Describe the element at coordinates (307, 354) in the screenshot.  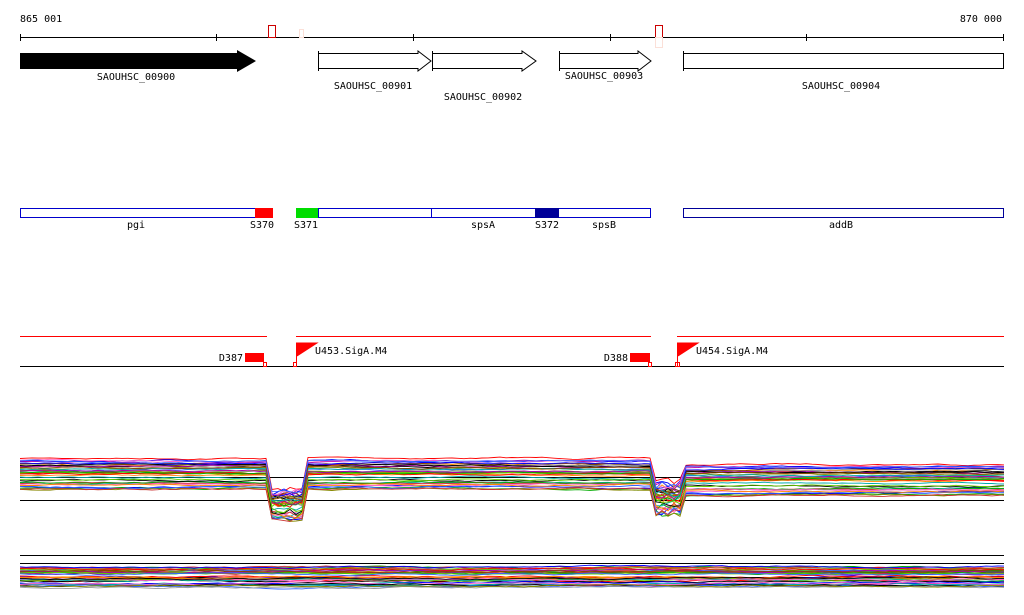
I see `u453-flag-icon` at that location.